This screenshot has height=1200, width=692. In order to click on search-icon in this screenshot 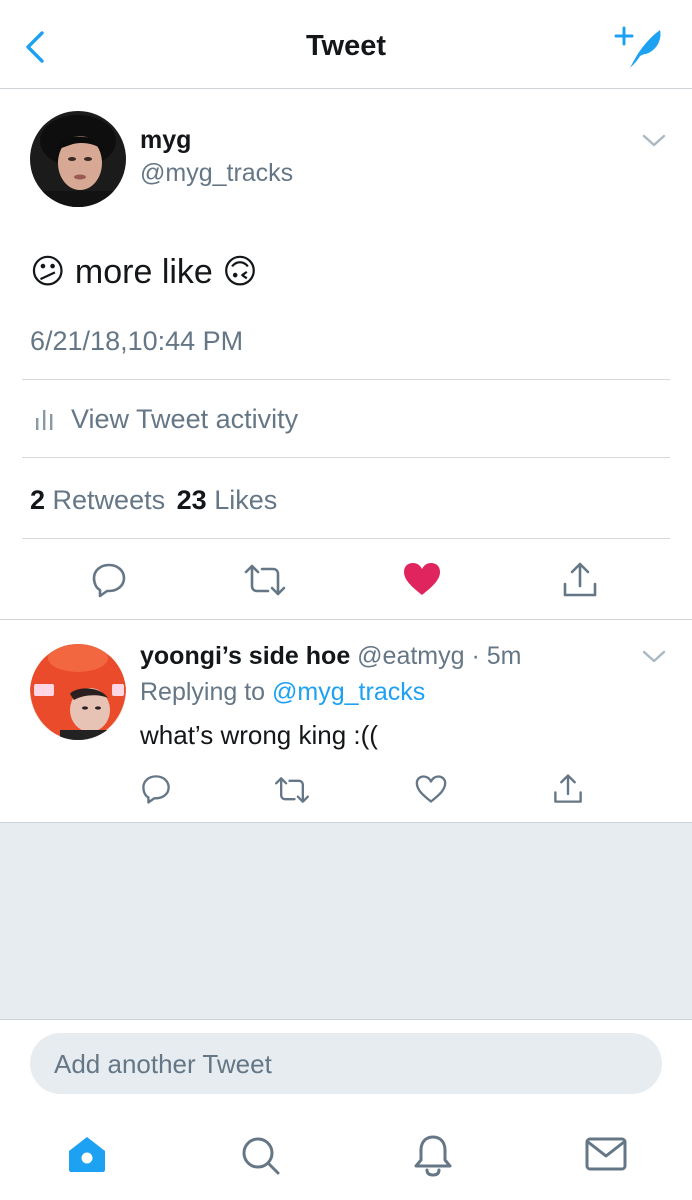, I will do `click(261, 1156)`.